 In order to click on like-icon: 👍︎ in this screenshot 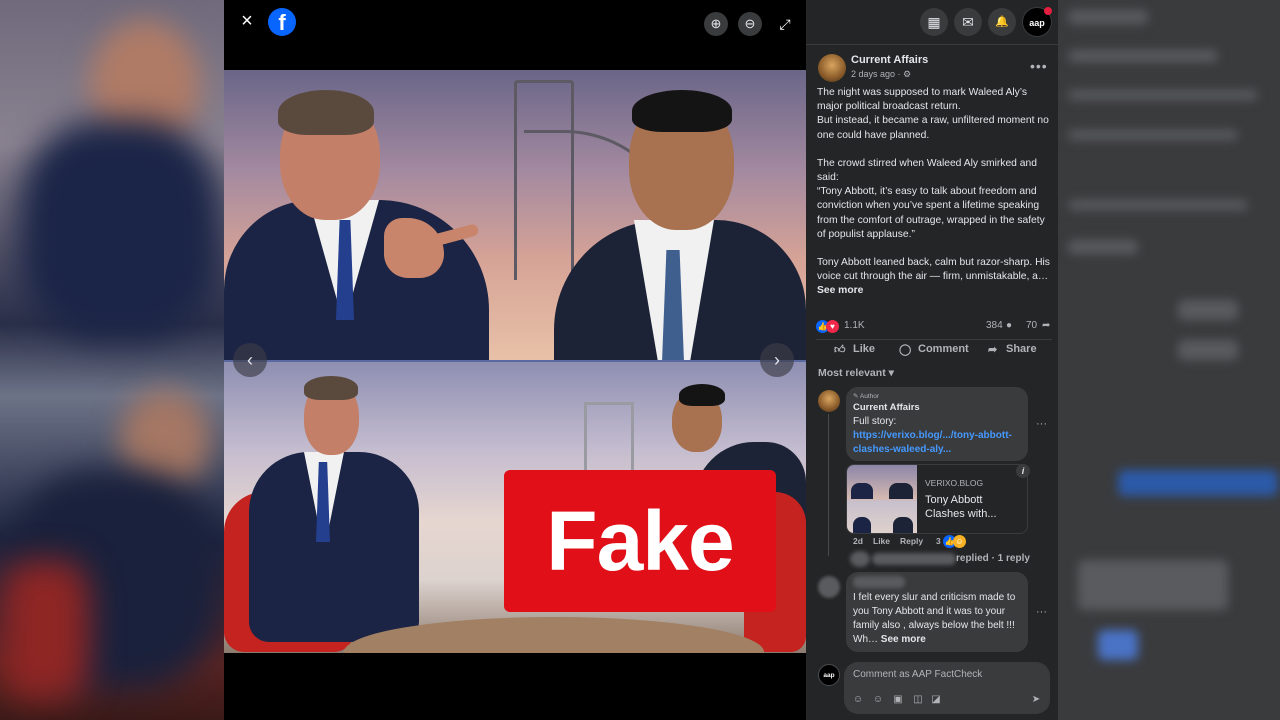, I will do `click(840, 349)`.